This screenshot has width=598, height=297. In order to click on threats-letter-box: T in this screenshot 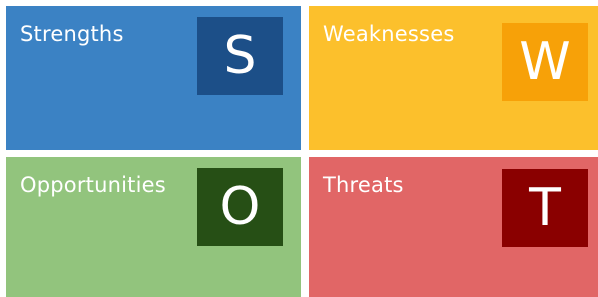, I will do `click(545, 208)`.